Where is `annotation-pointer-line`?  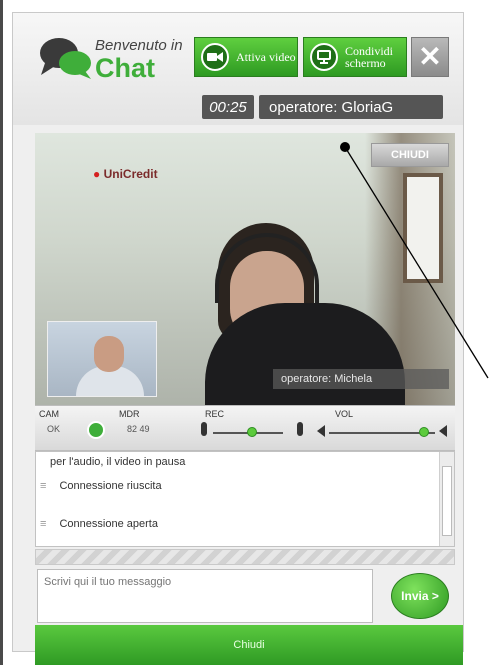
annotation-pointer-line is located at coordinates (416, 262).